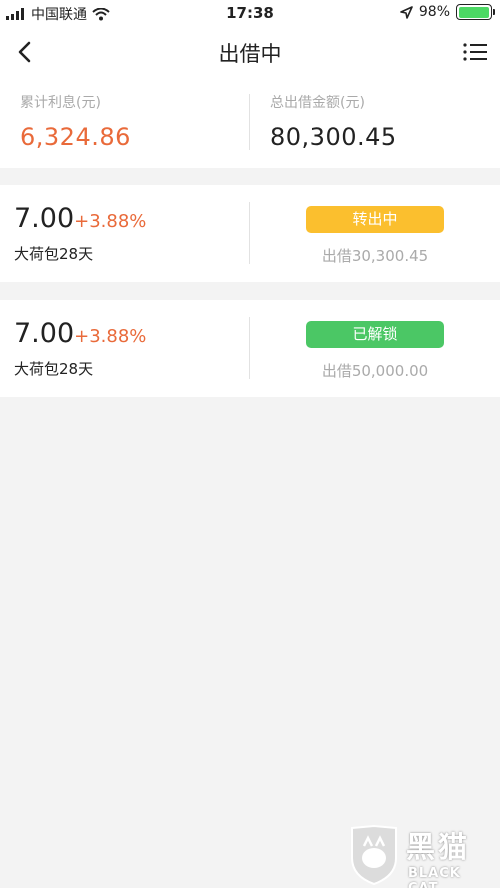 This screenshot has height=888, width=500. I want to click on location-arrow-icon, so click(406, 12).